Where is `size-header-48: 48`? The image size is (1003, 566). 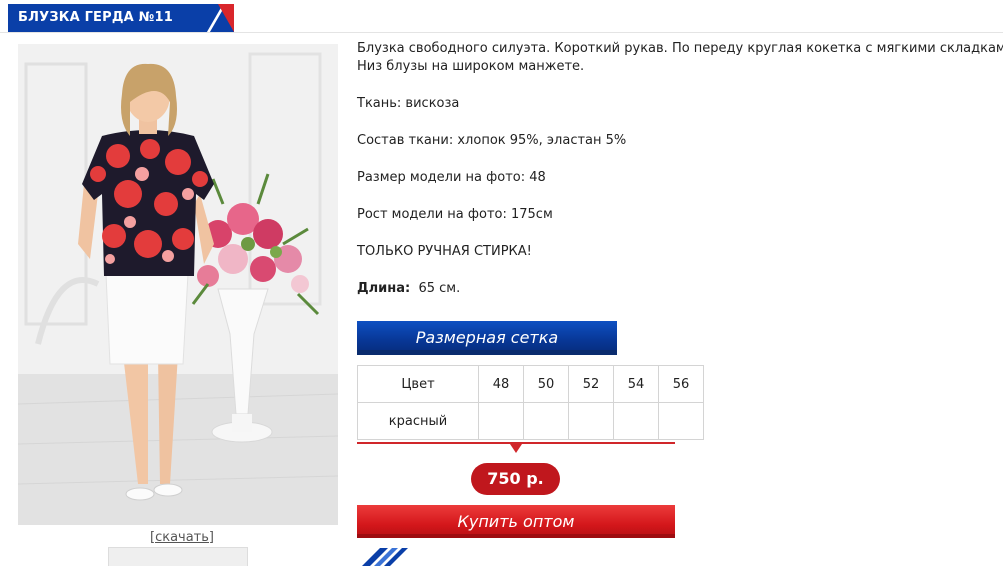
size-header-48: 48 is located at coordinates (501, 384).